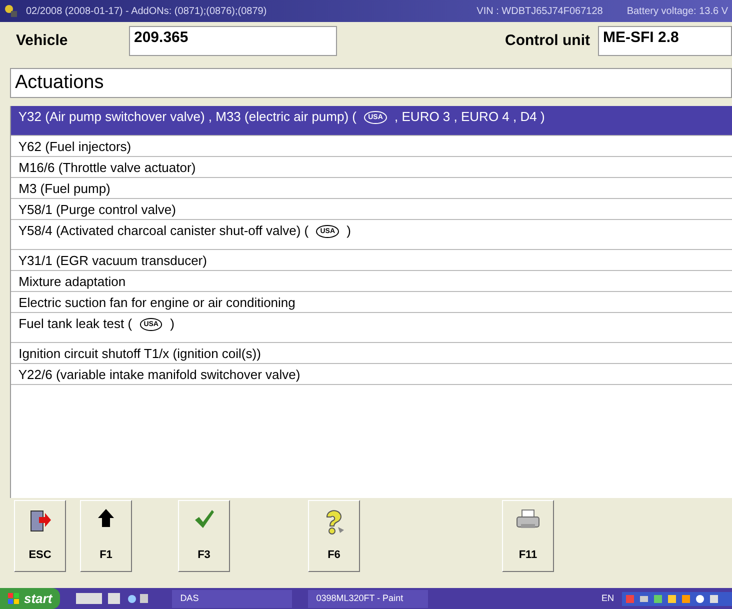 The width and height of the screenshot is (732, 609). What do you see at coordinates (371, 353) in the screenshot?
I see `list-item: Ignition circuit shutoff T1/x (ignition coil(s))` at bounding box center [371, 353].